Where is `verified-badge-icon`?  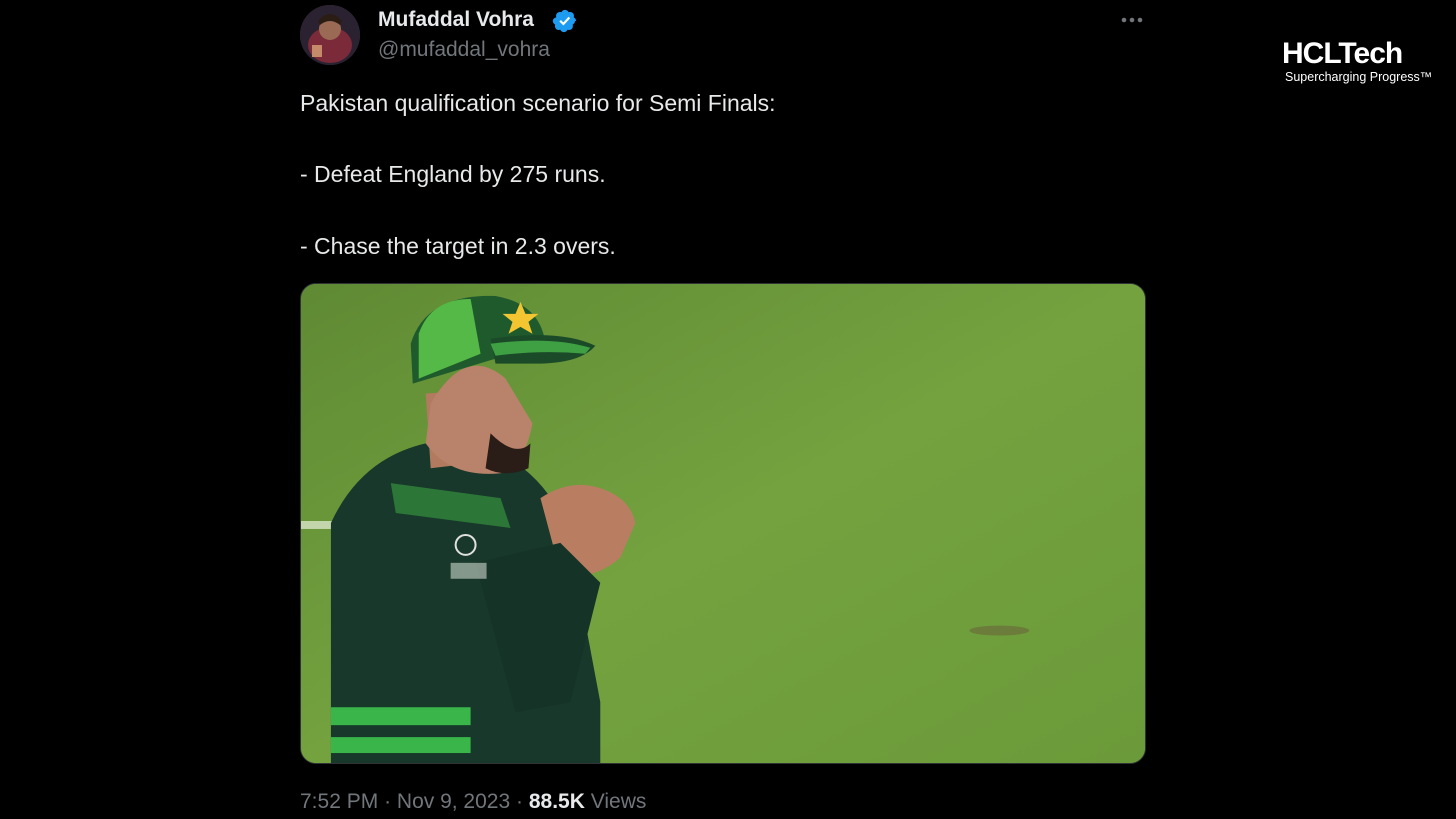
verified-badge-icon is located at coordinates (564, 21).